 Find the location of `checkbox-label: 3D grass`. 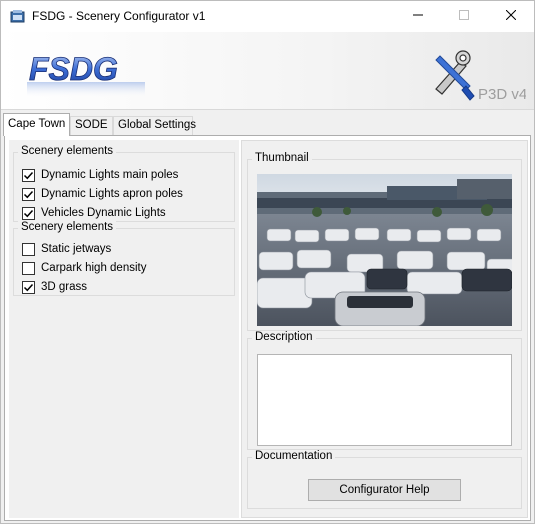

checkbox-label: 3D grass is located at coordinates (64, 287).